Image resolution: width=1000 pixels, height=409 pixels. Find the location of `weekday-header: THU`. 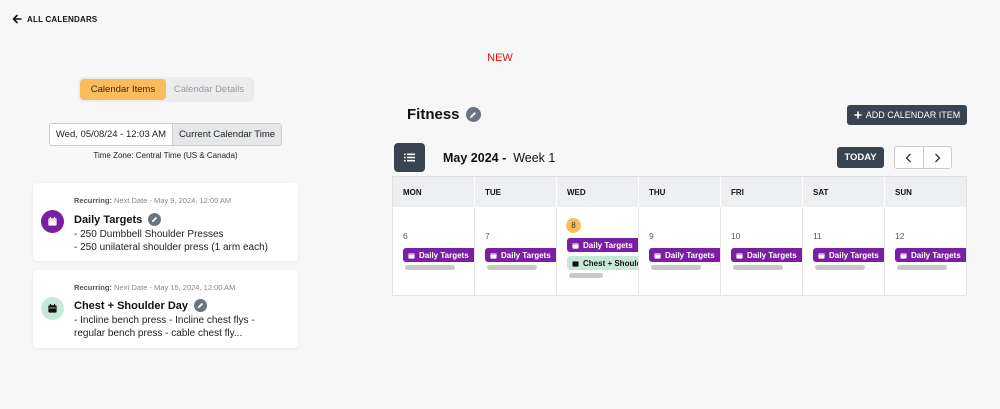

weekday-header: THU is located at coordinates (680, 192).